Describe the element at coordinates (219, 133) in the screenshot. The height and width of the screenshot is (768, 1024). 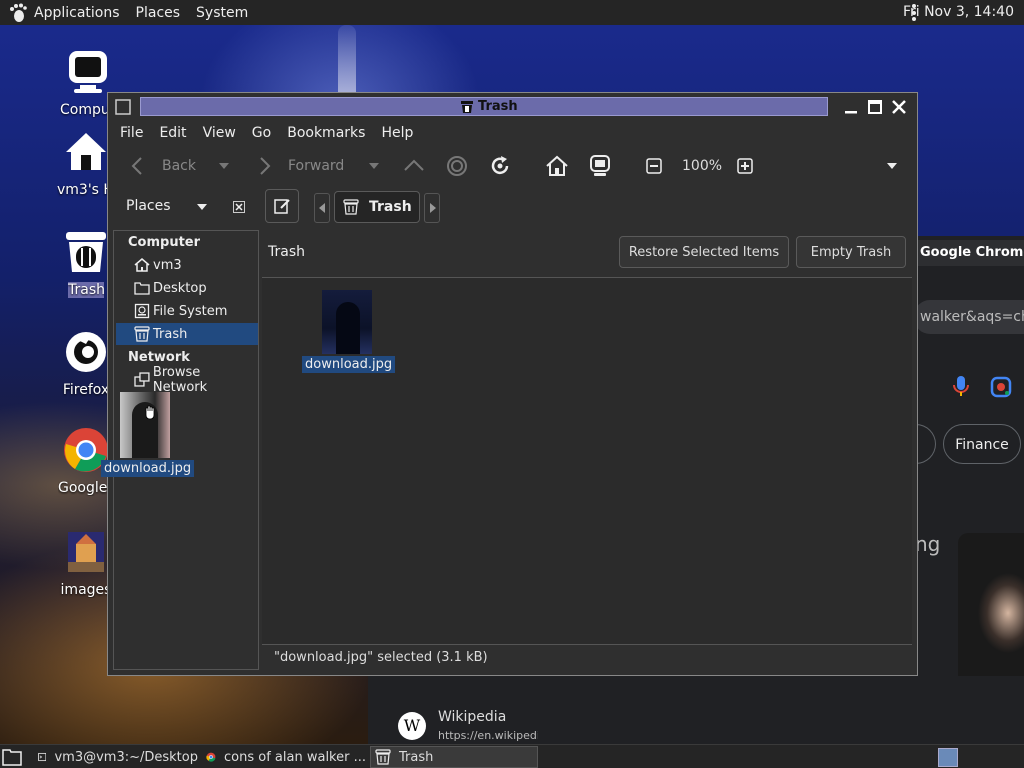
I see `menu-view: View` at that location.